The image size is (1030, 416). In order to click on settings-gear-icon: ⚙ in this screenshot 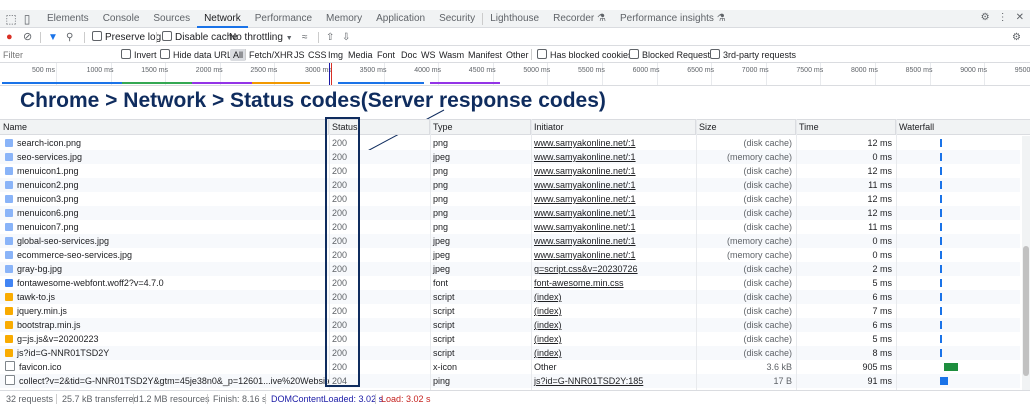, I will do `click(985, 17)`.